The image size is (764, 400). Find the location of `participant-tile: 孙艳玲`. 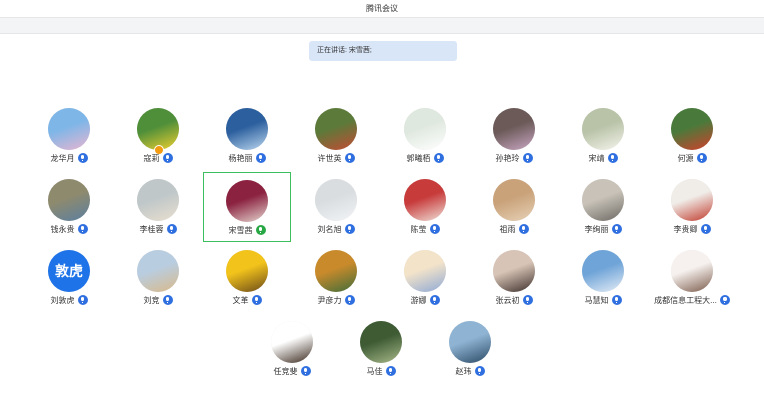

participant-tile: 孙艳玲 is located at coordinates (514, 136).